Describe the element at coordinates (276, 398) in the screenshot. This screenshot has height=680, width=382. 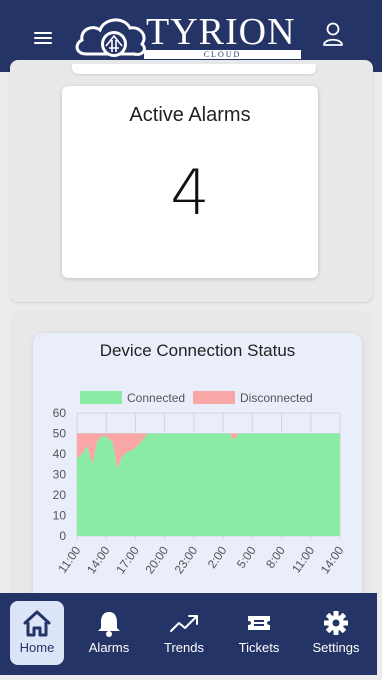
I see `legend-label-disconnected: Disconnected` at that location.